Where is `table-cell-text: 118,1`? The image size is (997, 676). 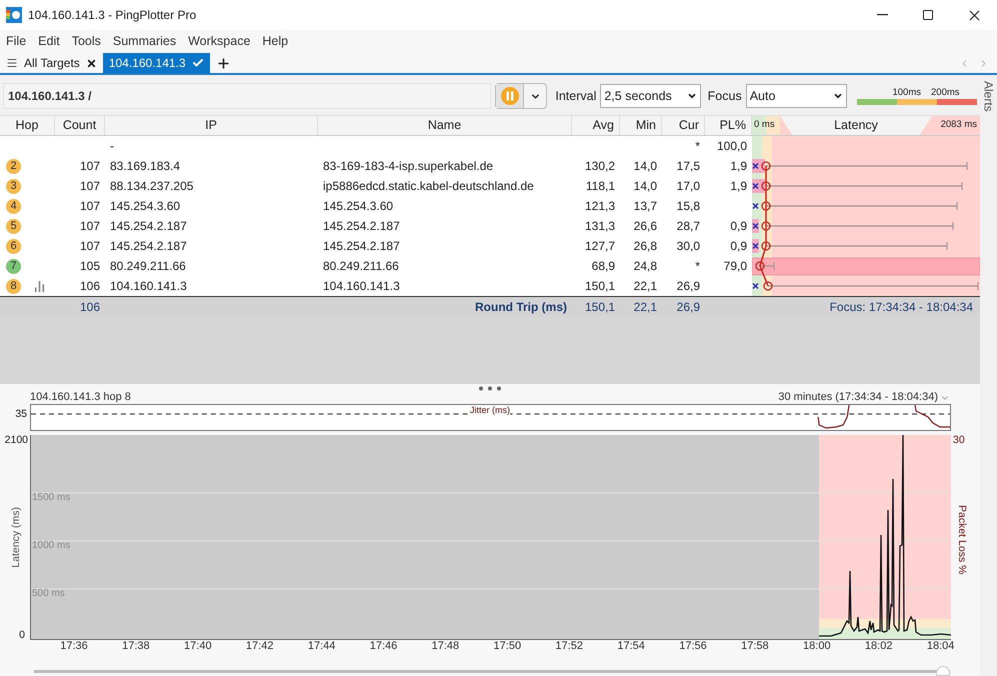 table-cell-text: 118,1 is located at coordinates (600, 186).